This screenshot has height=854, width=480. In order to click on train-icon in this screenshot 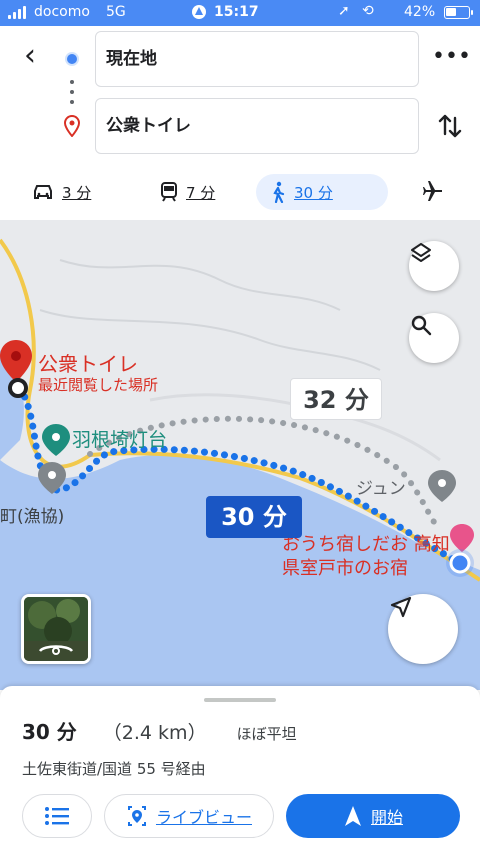, I will do `click(169, 192)`.